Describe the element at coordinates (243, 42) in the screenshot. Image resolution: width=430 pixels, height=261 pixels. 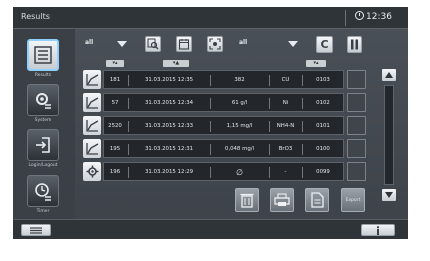
I see `filter-2-value: all` at that location.